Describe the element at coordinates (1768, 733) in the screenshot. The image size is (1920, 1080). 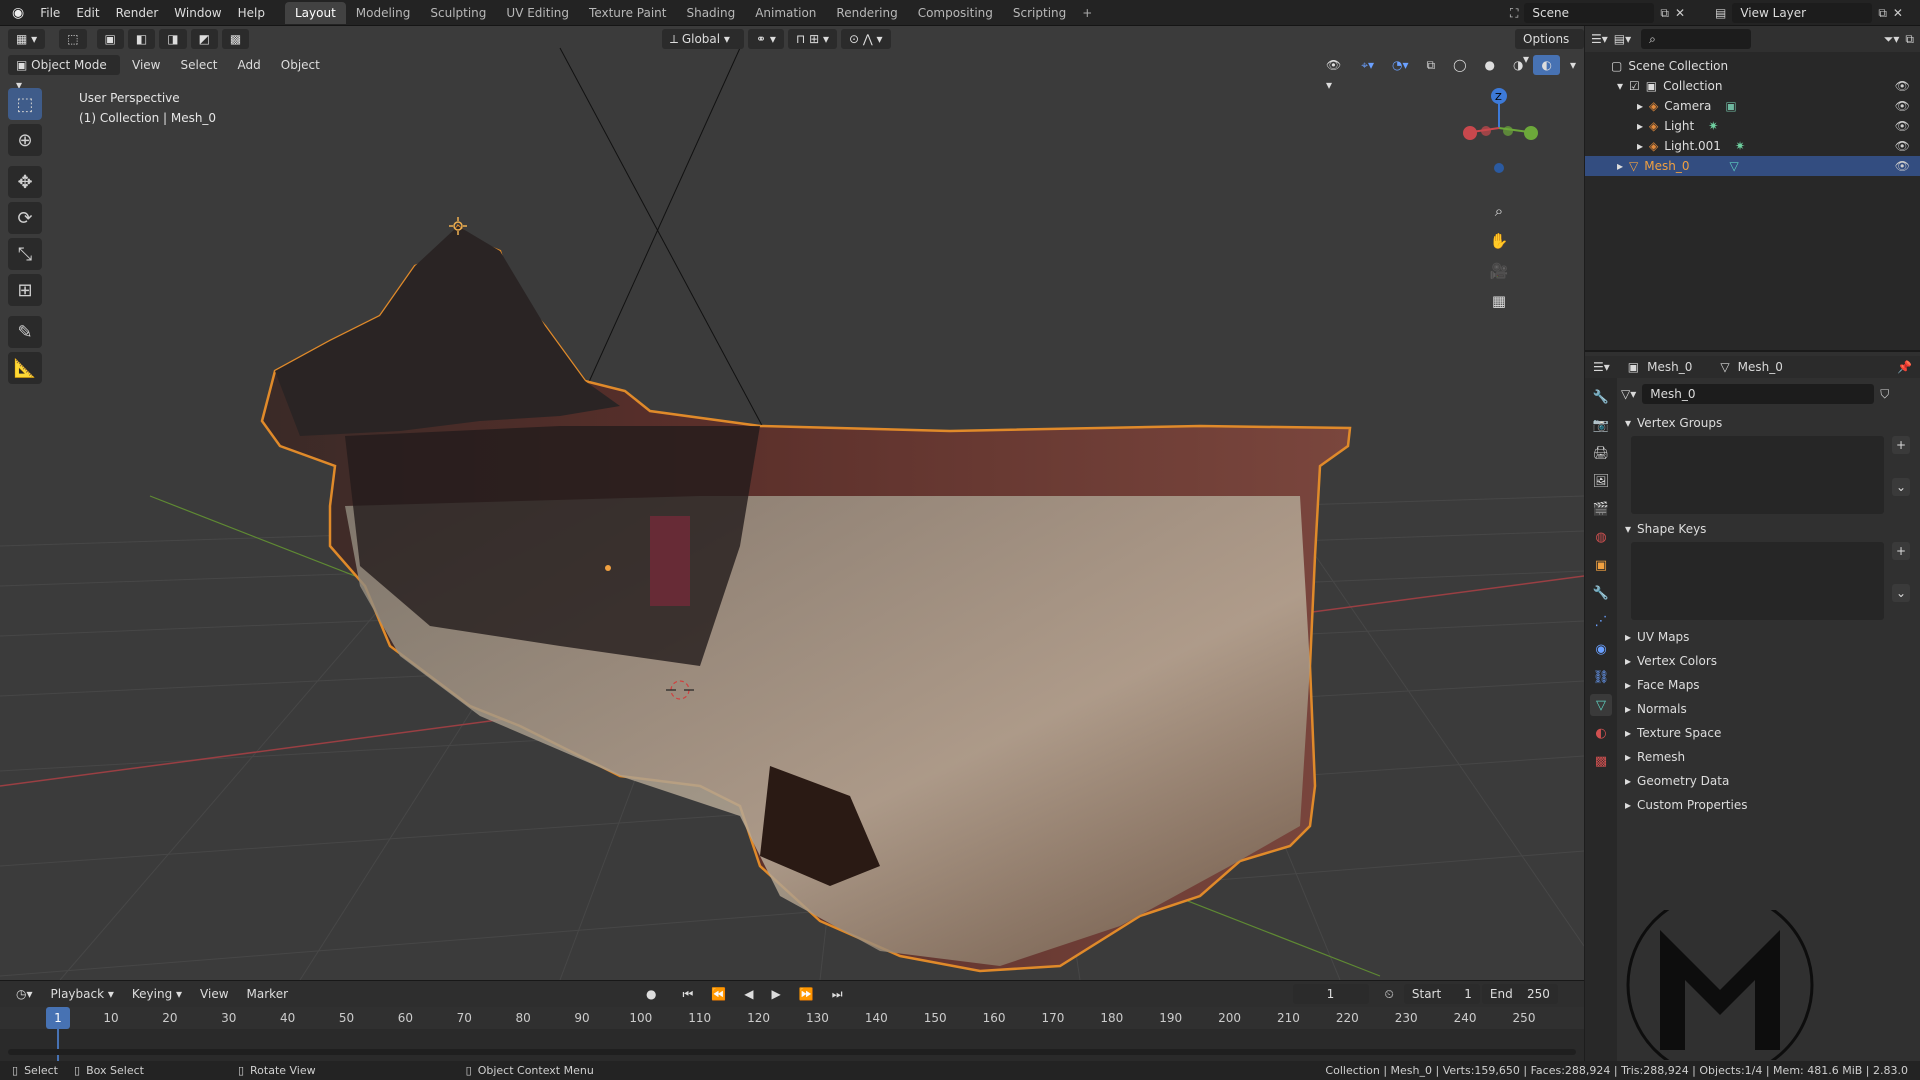
I see `panel-texture-space: ▸ Texture Space` at that location.